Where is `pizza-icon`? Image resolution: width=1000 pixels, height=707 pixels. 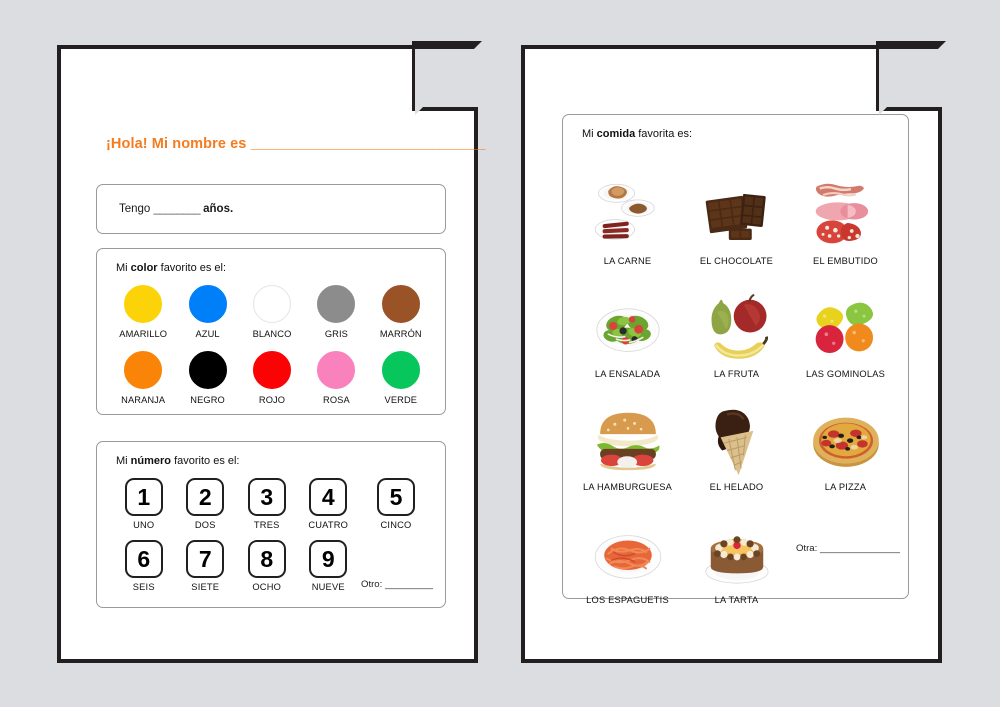 pizza-icon is located at coordinates (846, 440).